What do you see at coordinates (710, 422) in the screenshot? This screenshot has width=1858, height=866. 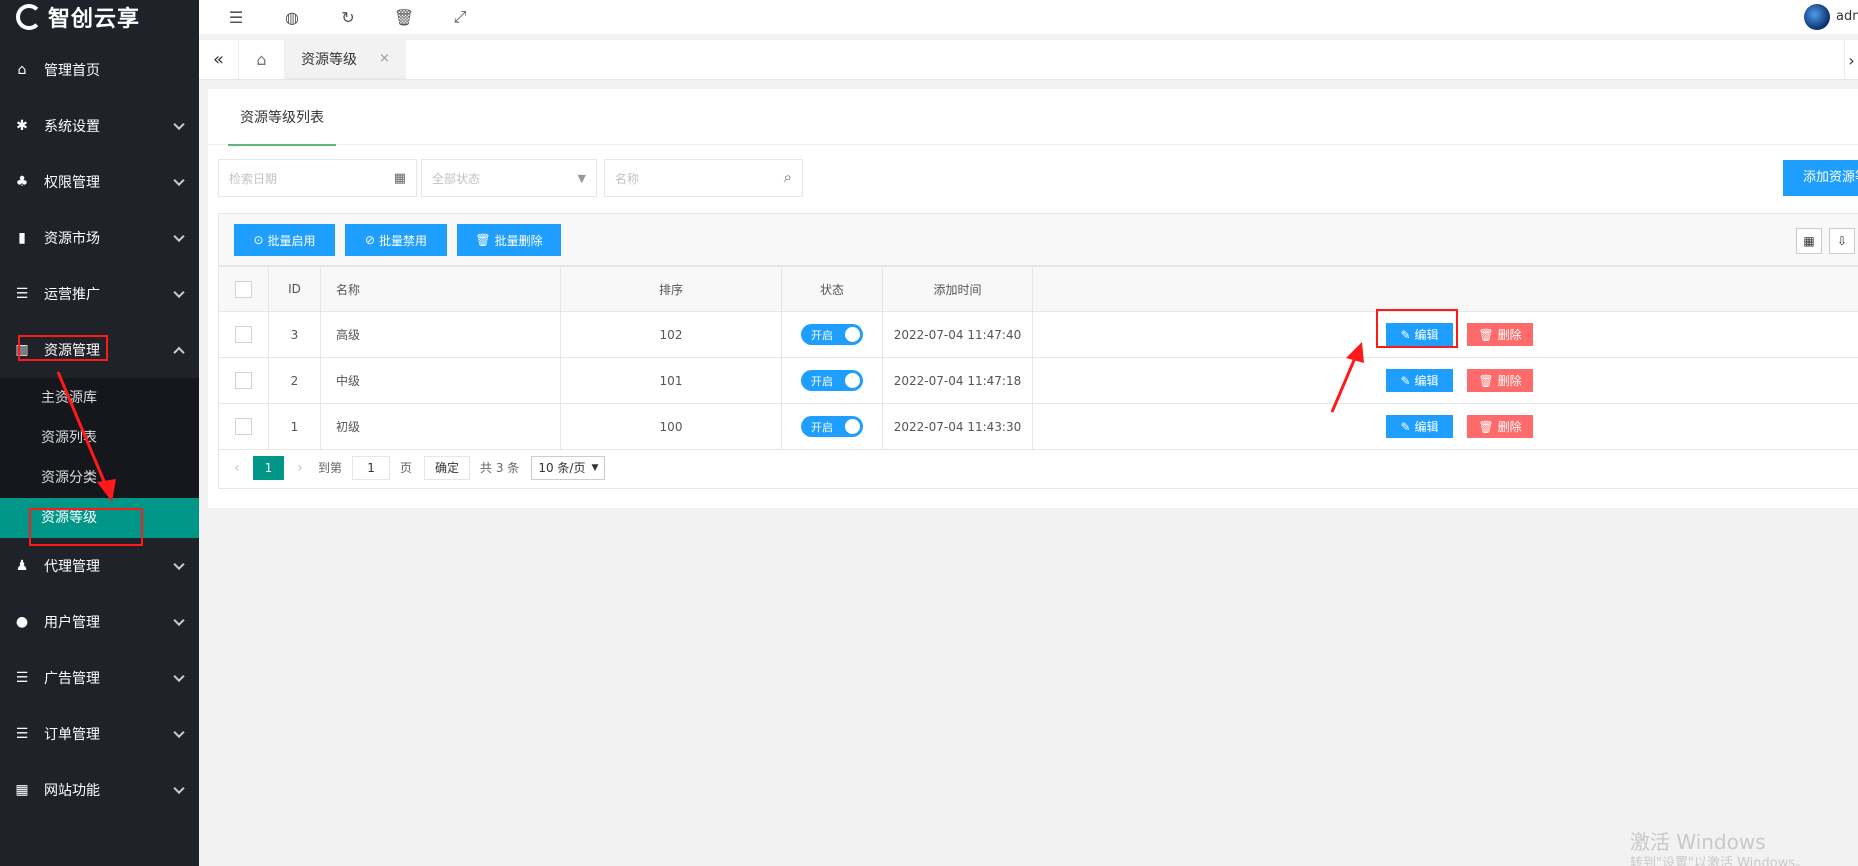 I see `annotation-arrows` at bounding box center [710, 422].